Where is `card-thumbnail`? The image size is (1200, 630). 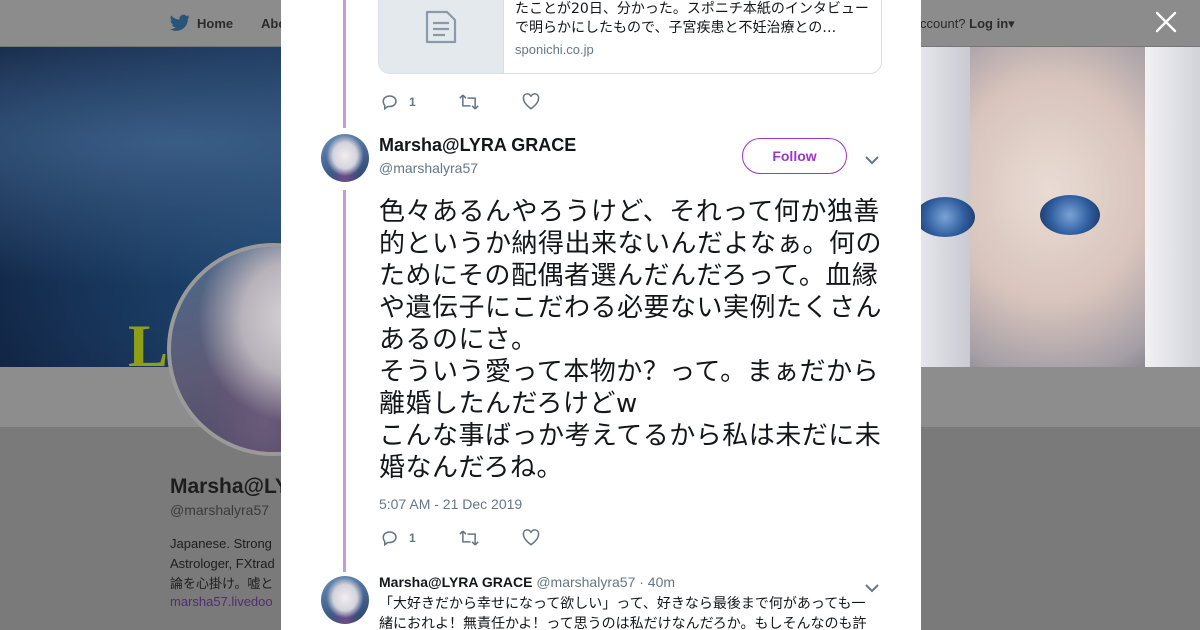 card-thumbnail is located at coordinates (441, 36).